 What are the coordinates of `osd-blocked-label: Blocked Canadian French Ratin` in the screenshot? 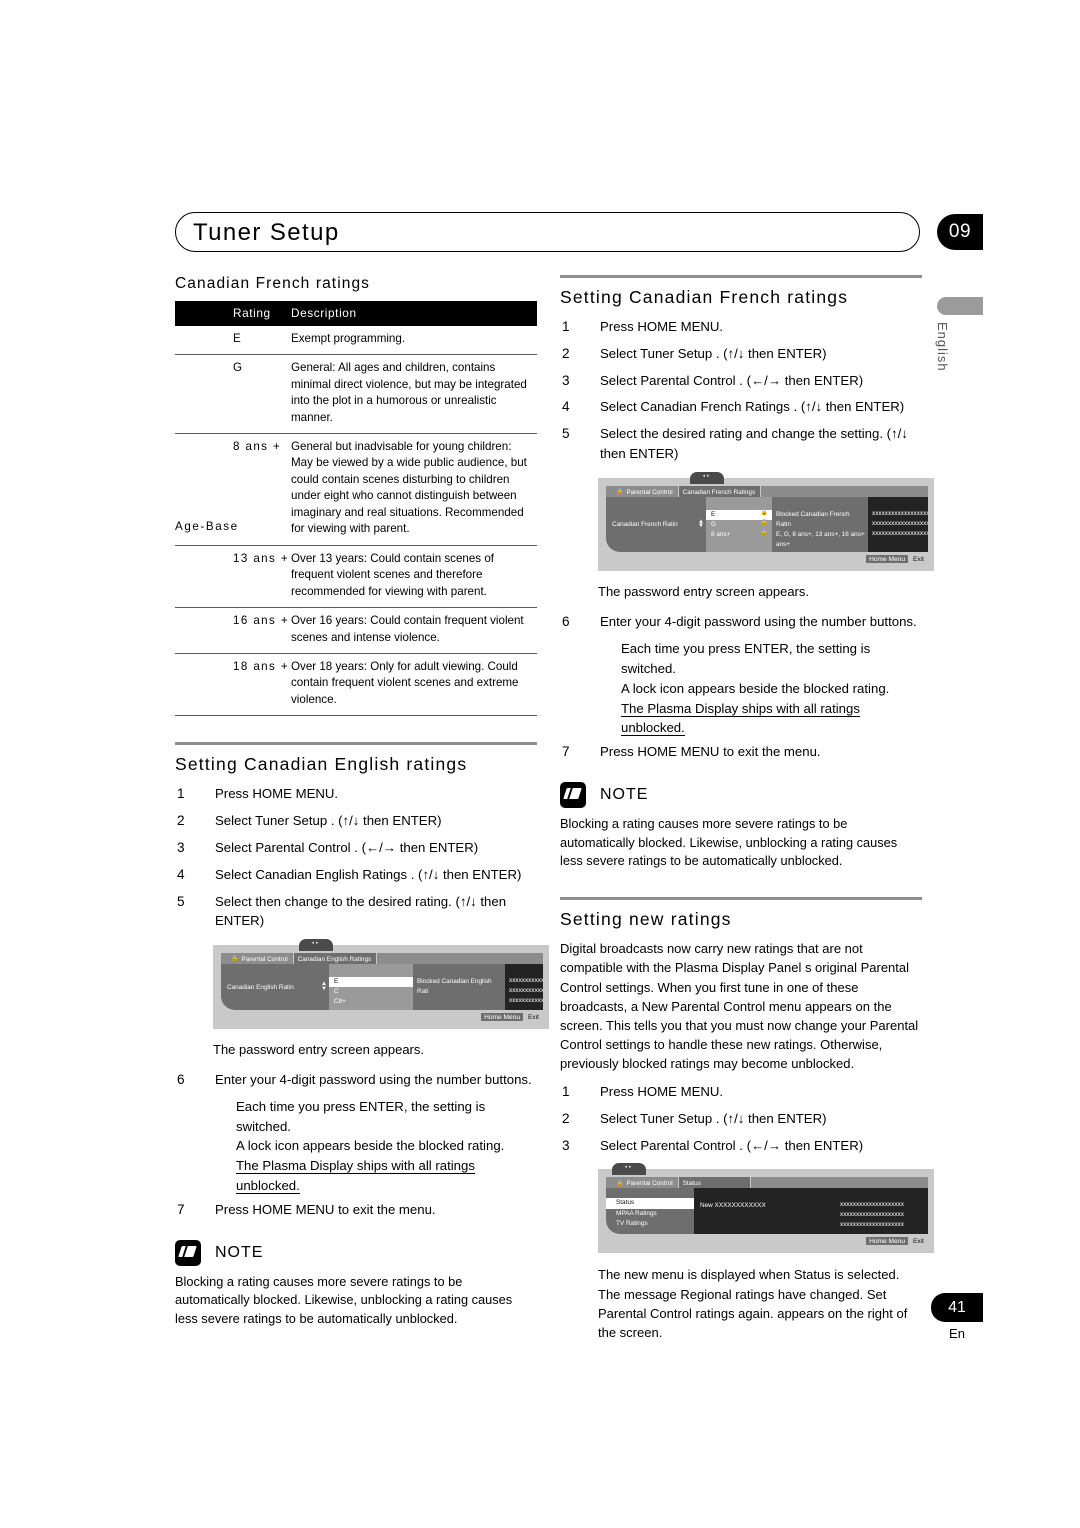 It's located at (813, 519).